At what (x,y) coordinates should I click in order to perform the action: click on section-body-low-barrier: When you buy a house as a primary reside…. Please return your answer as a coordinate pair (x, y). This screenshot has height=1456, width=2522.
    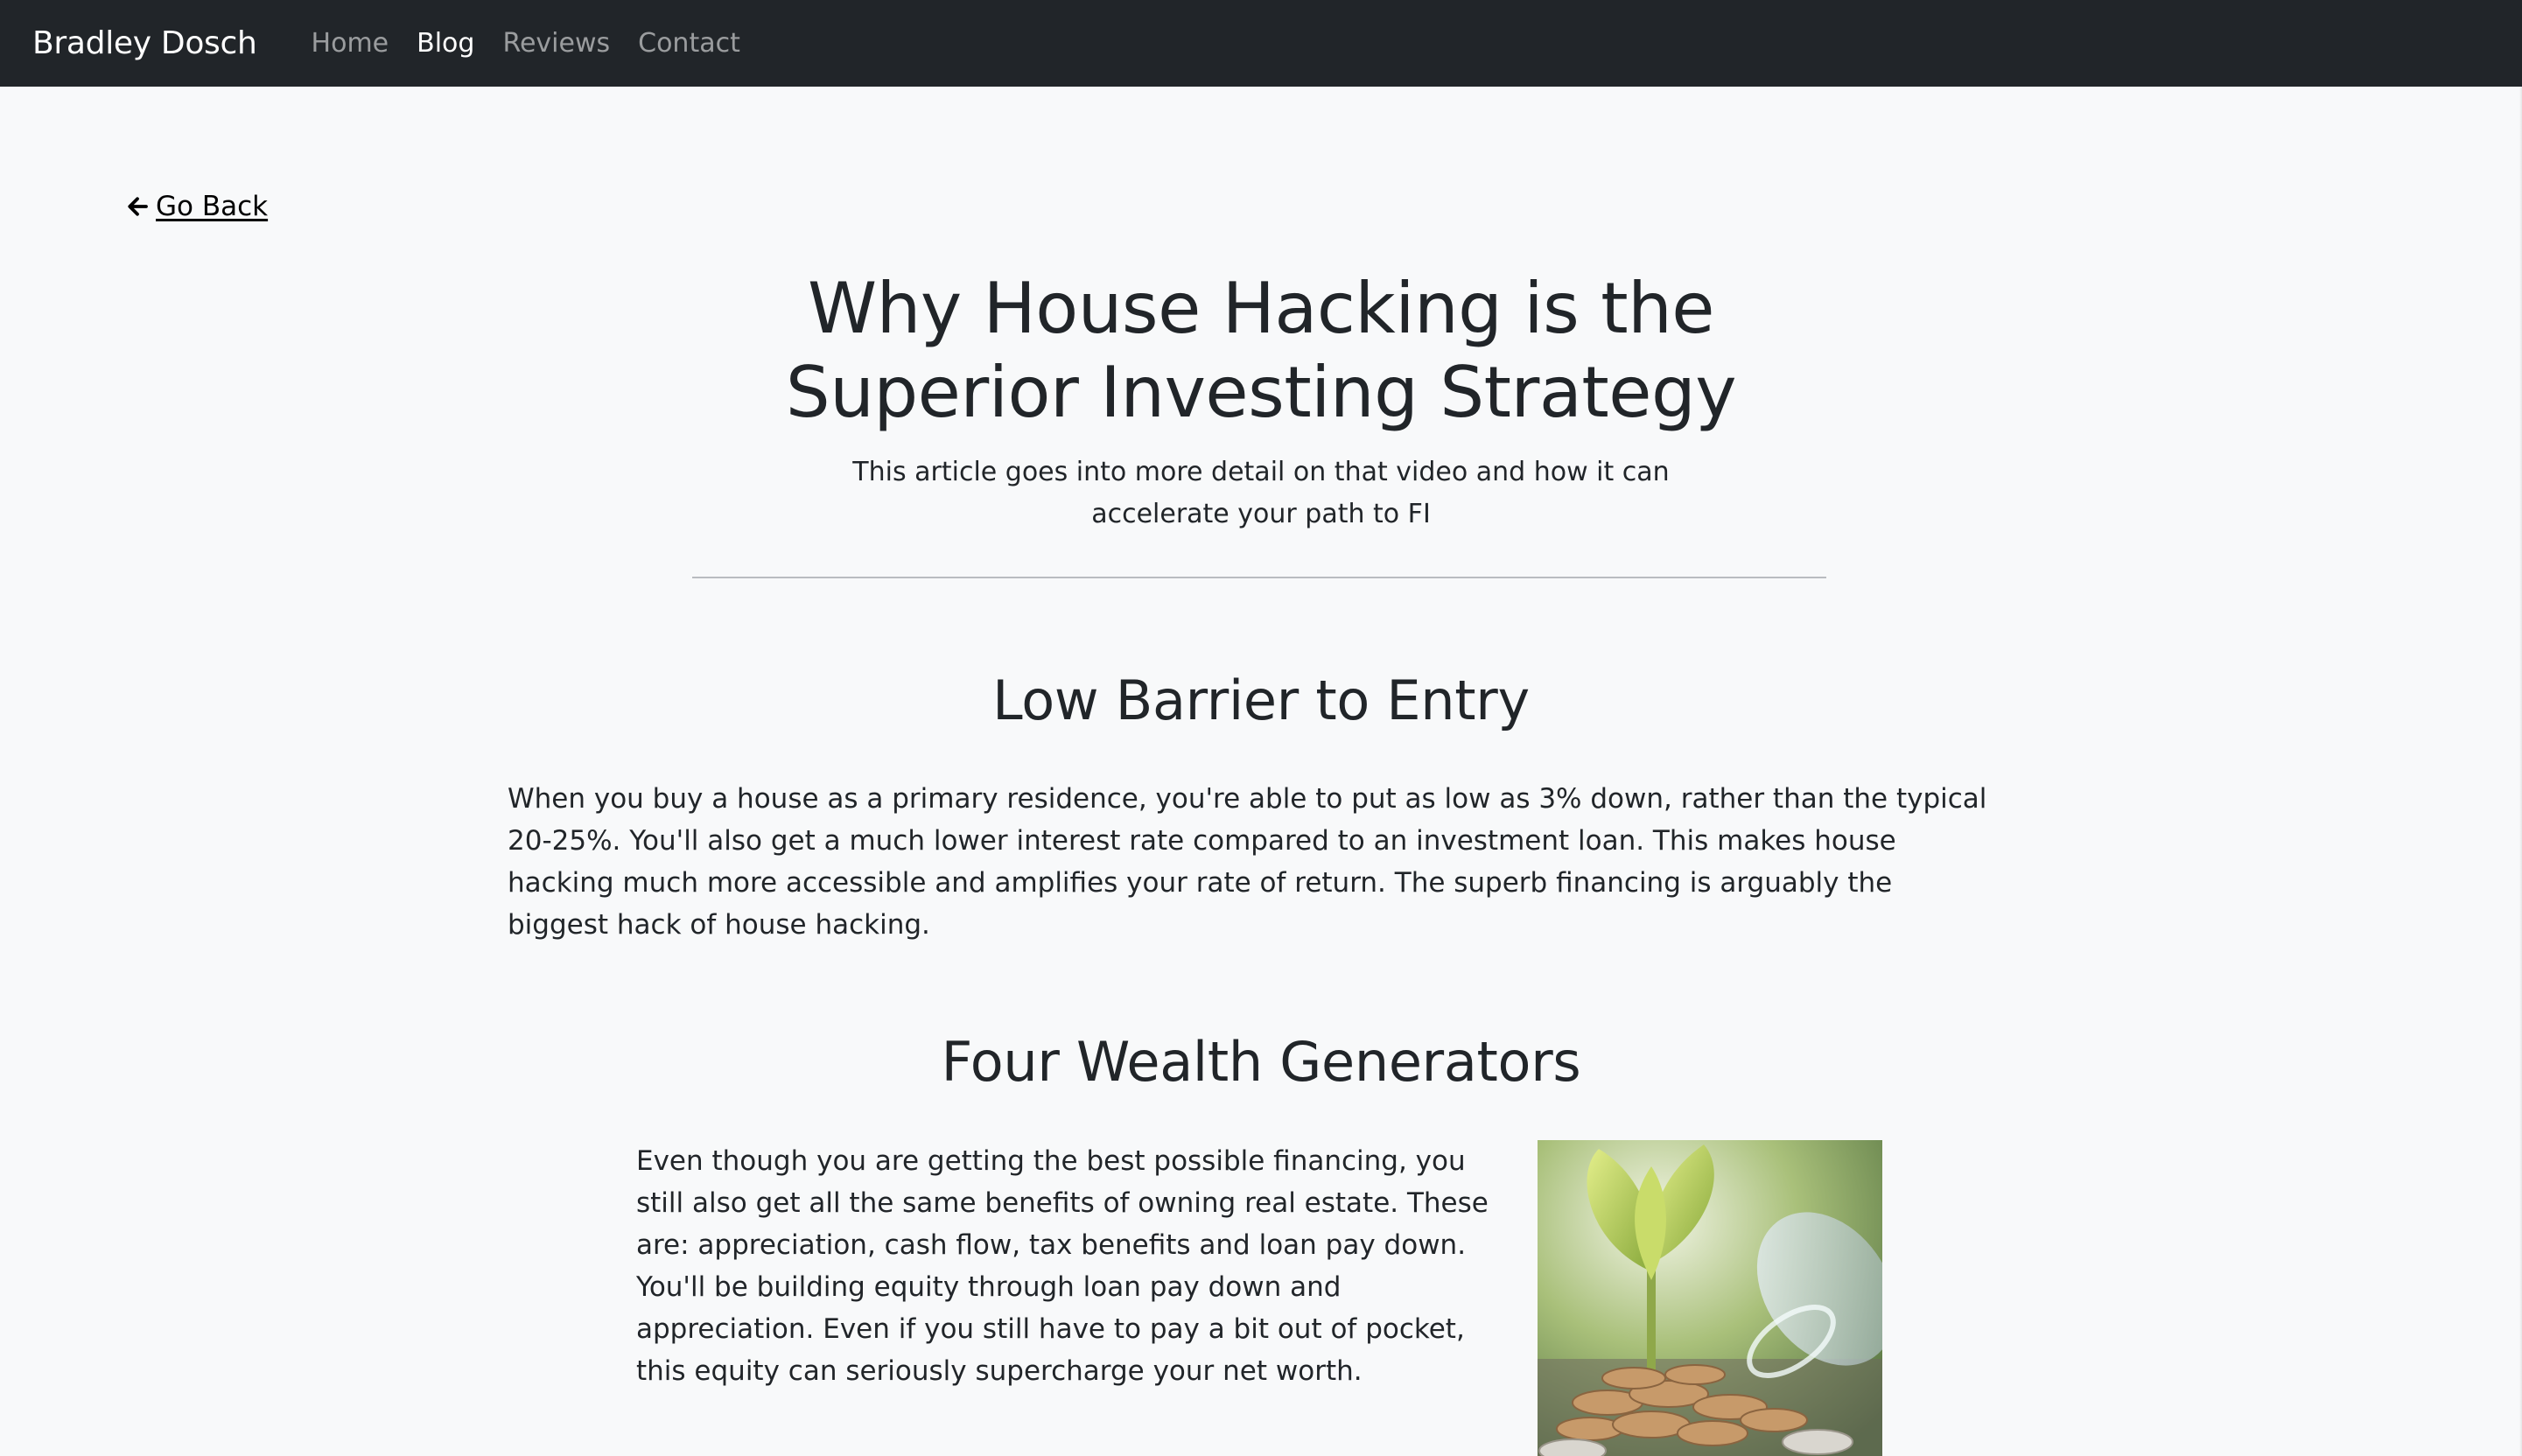
    Looking at the image, I should click on (1247, 862).